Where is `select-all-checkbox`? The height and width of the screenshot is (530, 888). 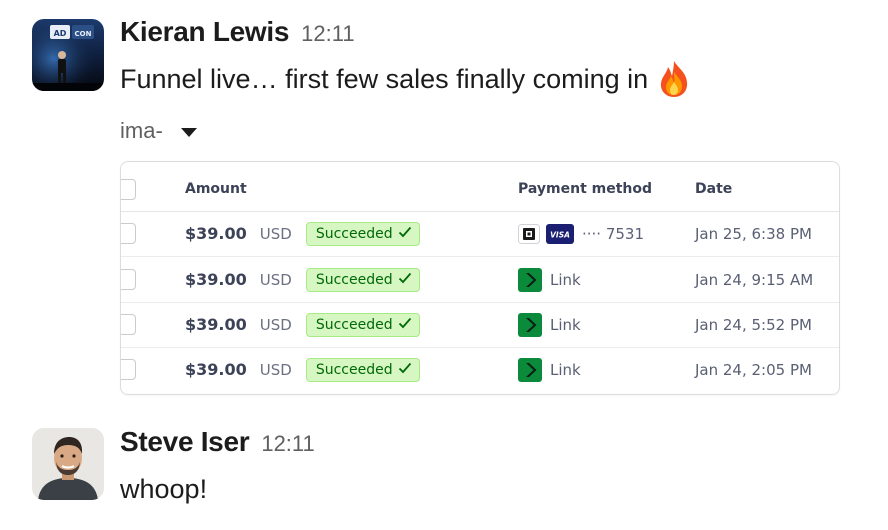 select-all-checkbox is located at coordinates (128, 189).